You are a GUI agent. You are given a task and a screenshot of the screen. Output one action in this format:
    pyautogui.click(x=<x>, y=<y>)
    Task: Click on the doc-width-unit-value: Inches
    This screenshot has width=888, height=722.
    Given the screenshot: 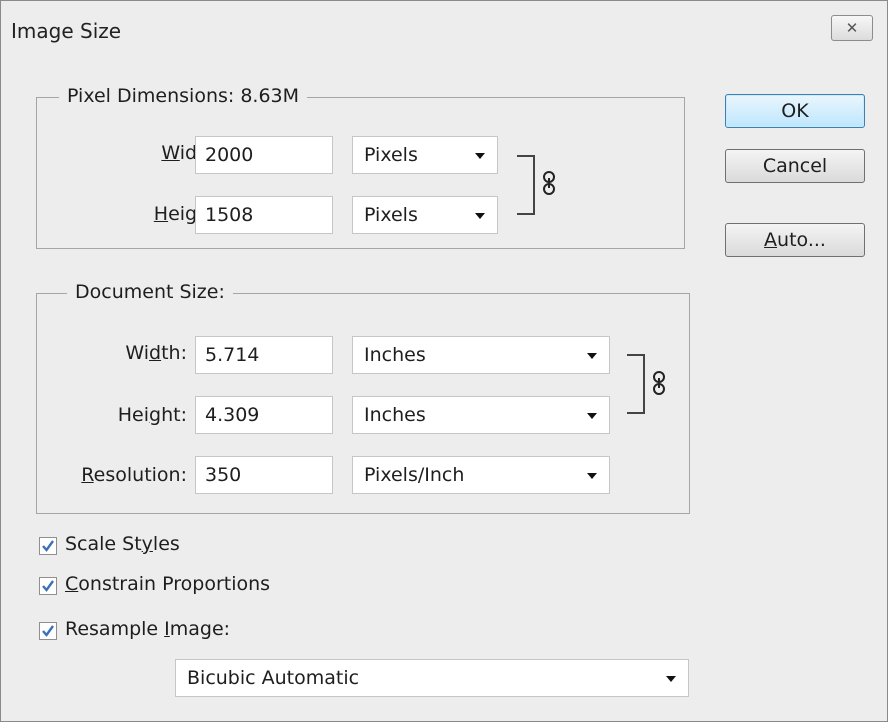 What is the action you would take?
    pyautogui.click(x=395, y=355)
    